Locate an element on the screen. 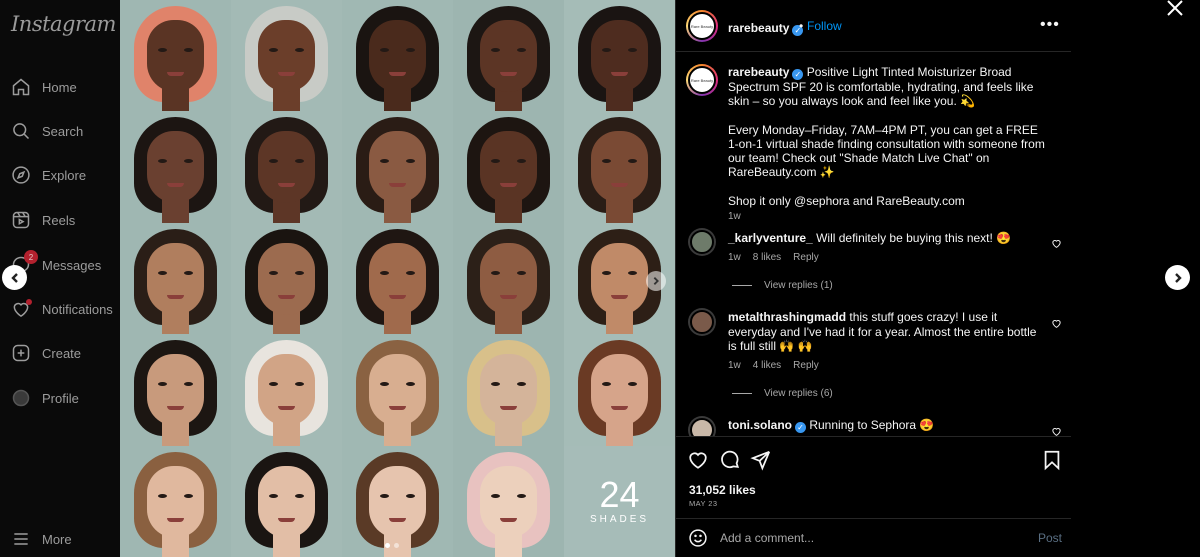  comment-username: metalthrashingmadd is located at coordinates (787, 317).